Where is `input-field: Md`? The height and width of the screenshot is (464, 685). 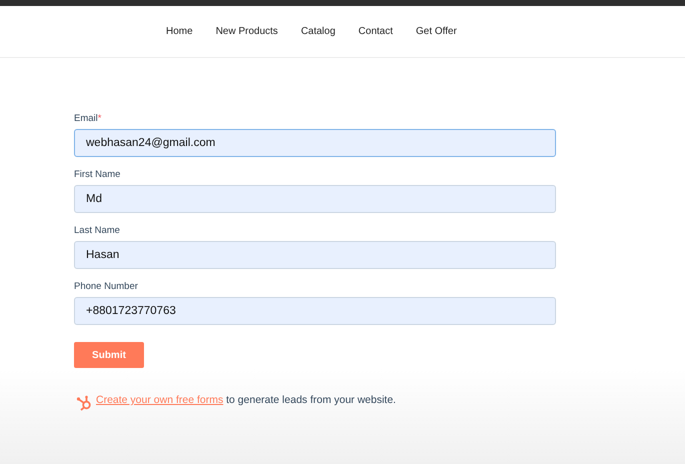 input-field: Md is located at coordinates (315, 199).